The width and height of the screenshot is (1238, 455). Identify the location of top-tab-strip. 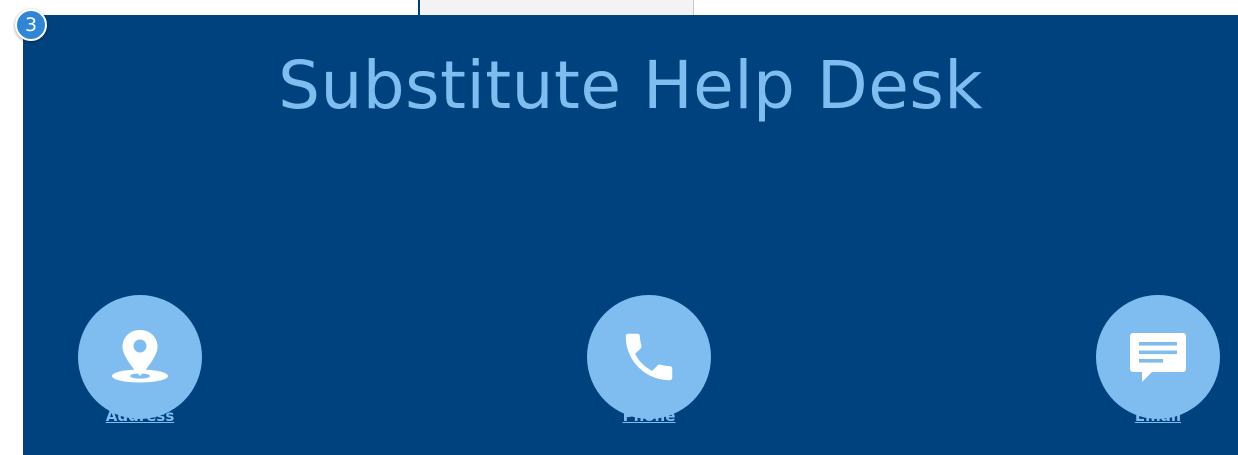
(556, 7).